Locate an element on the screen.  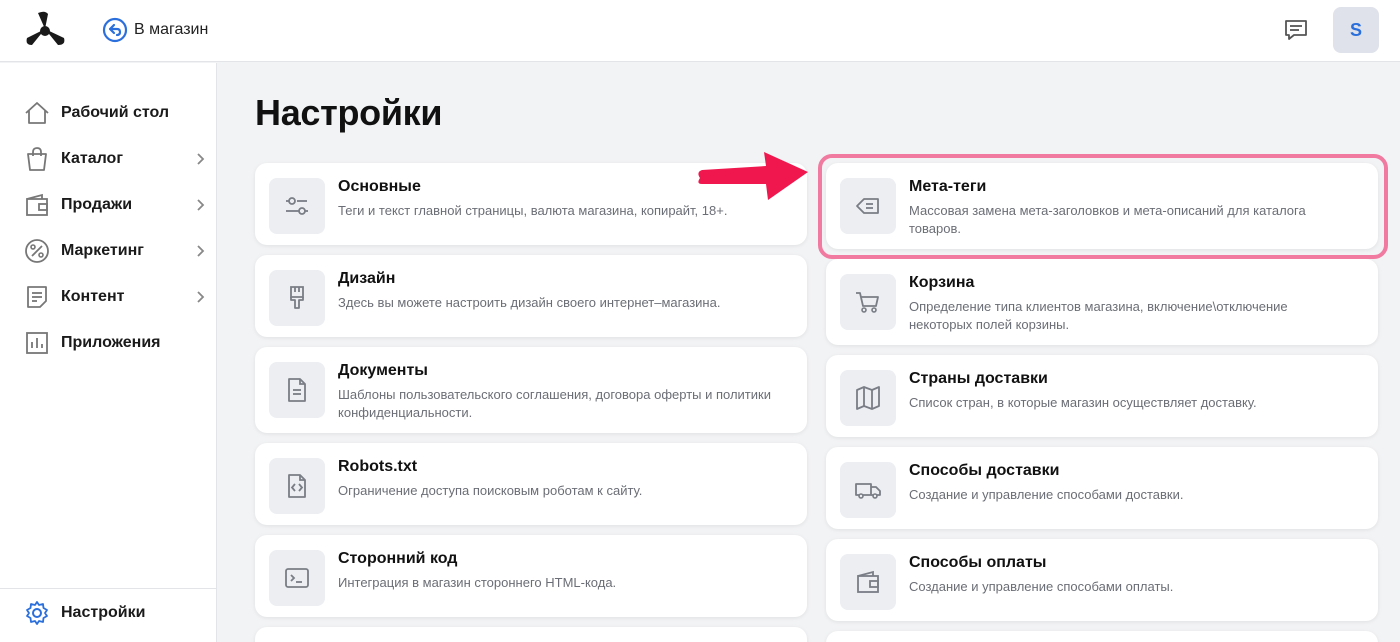
top-bar: В магазин S is located at coordinates (700, 31).